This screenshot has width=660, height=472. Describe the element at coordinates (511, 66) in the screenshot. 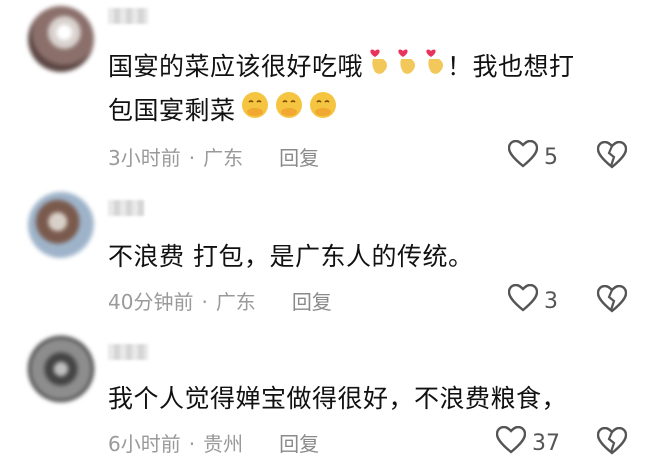

I see `comment-text-line: ！我也想打` at that location.